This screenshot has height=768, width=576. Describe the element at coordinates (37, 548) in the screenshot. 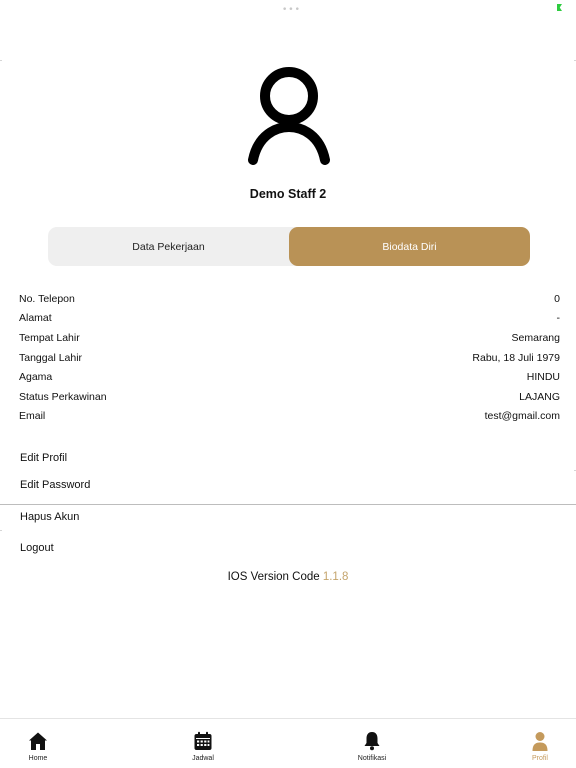

I see `logout-button: Logout` at that location.